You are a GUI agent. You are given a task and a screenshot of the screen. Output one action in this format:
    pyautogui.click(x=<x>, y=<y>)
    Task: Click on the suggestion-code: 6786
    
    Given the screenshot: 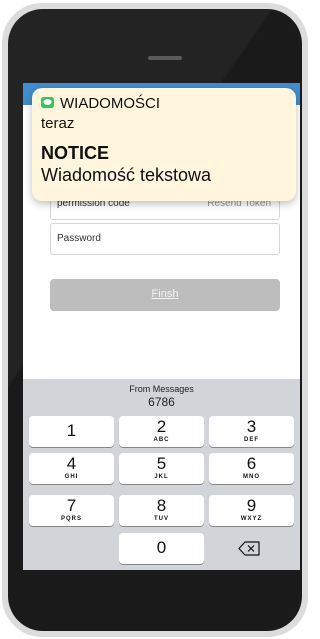 What is the action you would take?
    pyautogui.click(x=161, y=402)
    